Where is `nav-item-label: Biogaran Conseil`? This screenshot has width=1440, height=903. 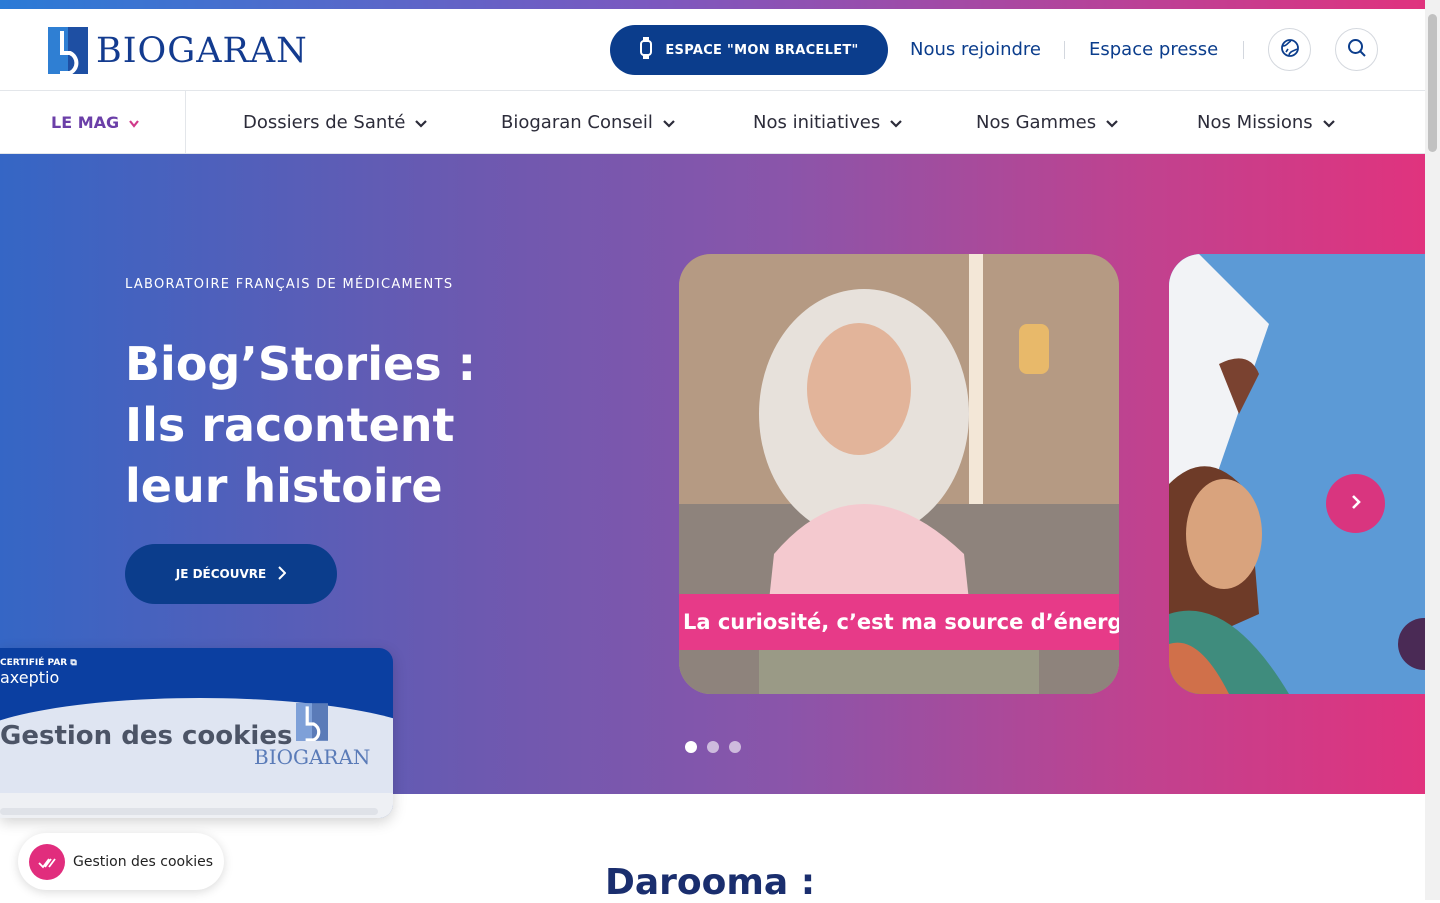 nav-item-label: Biogaran Conseil is located at coordinates (577, 122).